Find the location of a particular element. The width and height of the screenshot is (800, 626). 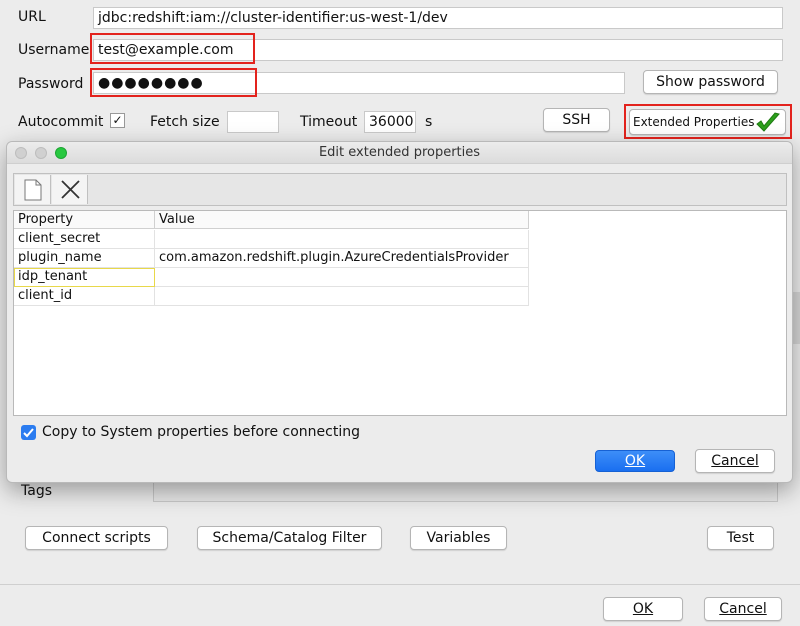

property-cell: plugin_name is located at coordinates (84, 258).